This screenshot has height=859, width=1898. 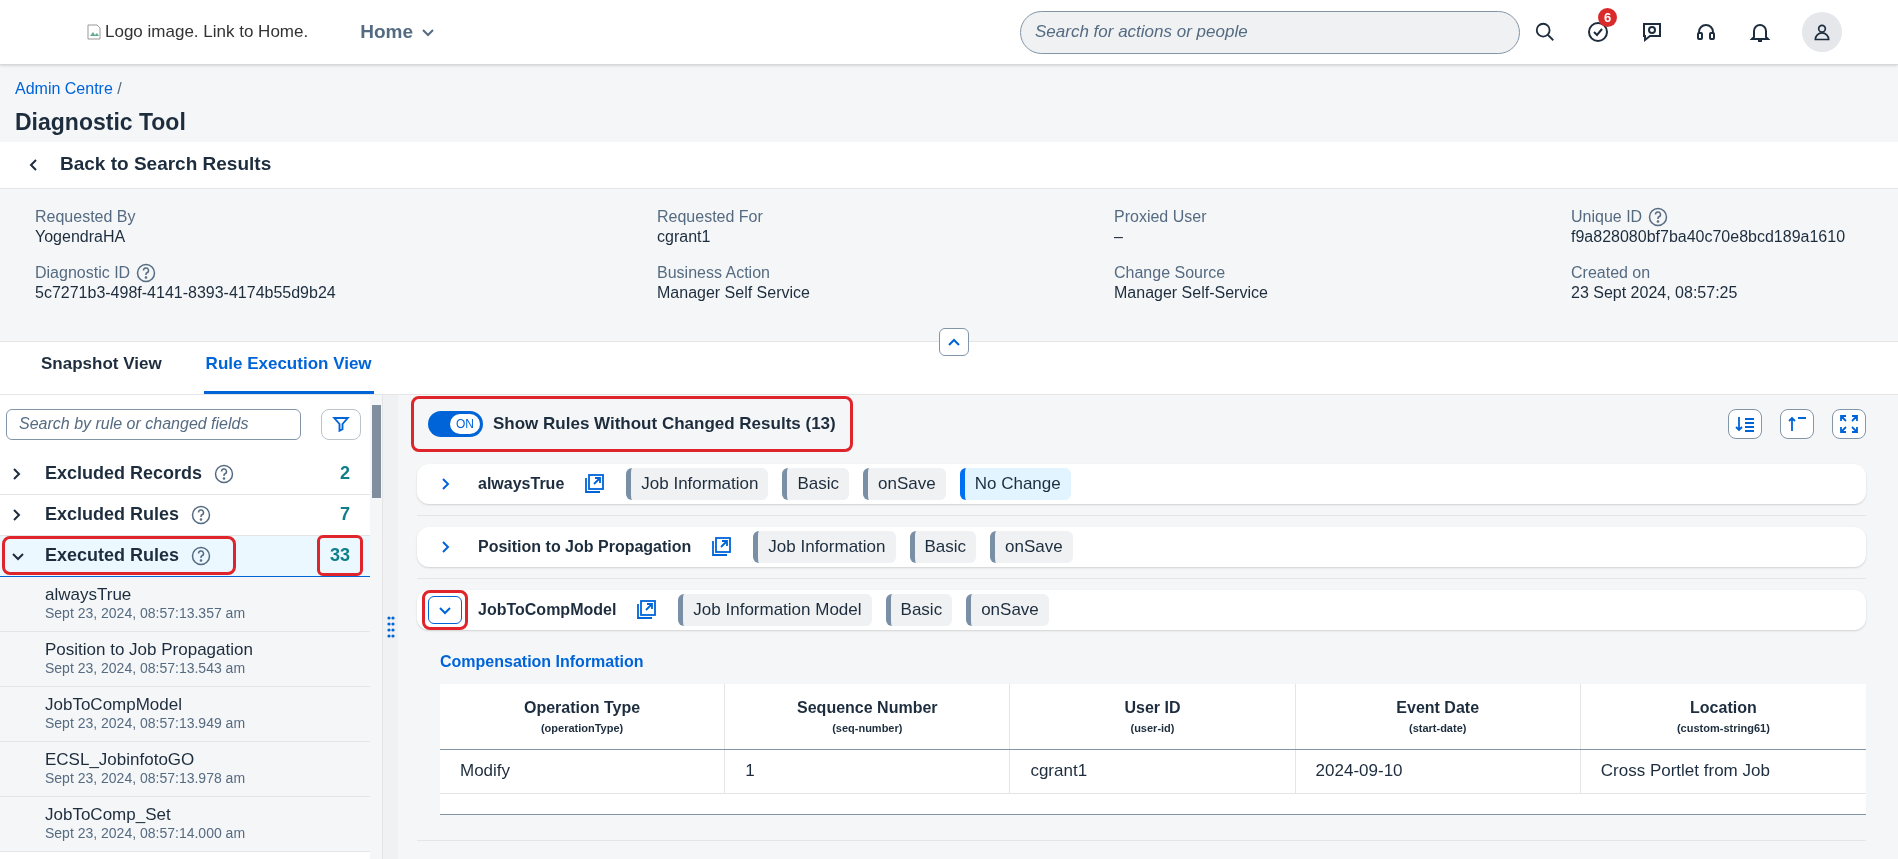 I want to click on breadcrumb-link: Admin Centre, so click(x=64, y=88).